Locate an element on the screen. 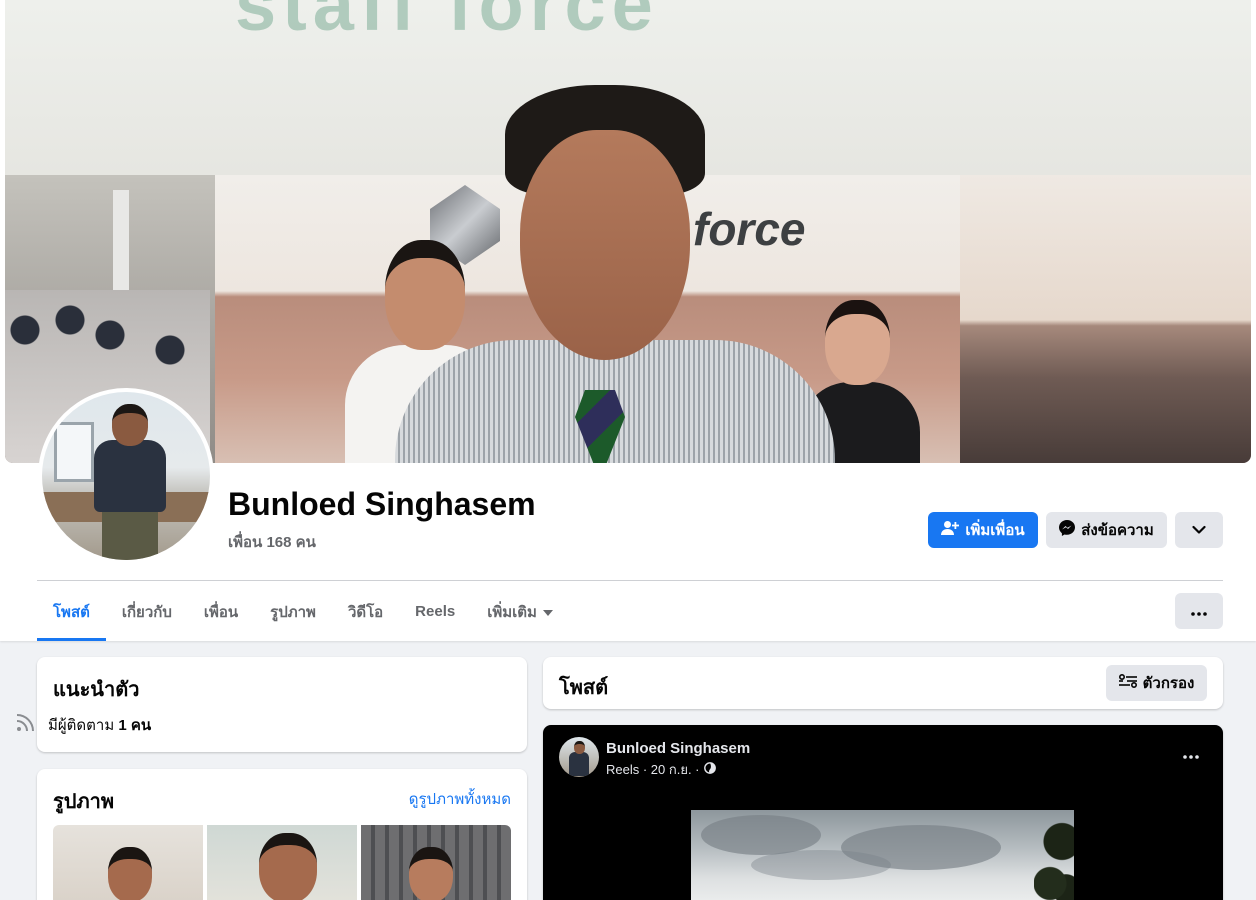  post-author-avatar is located at coordinates (579, 757).